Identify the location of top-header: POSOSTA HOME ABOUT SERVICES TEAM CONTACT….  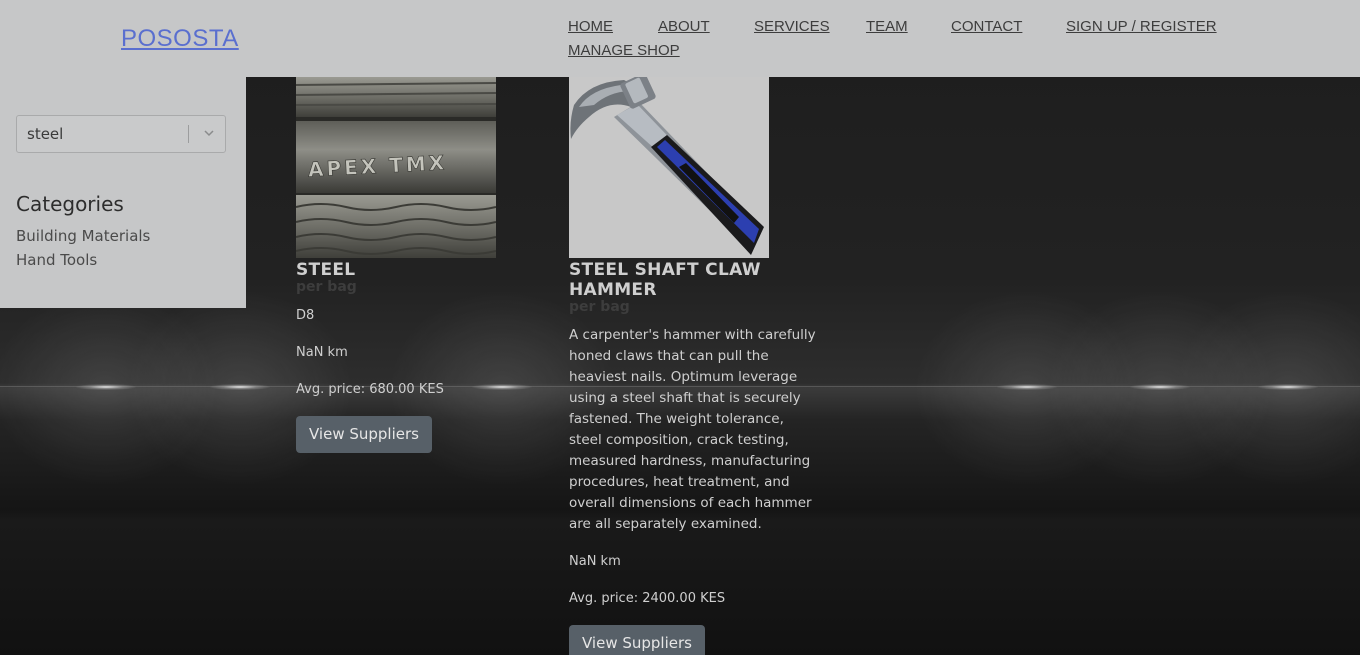
(680, 38).